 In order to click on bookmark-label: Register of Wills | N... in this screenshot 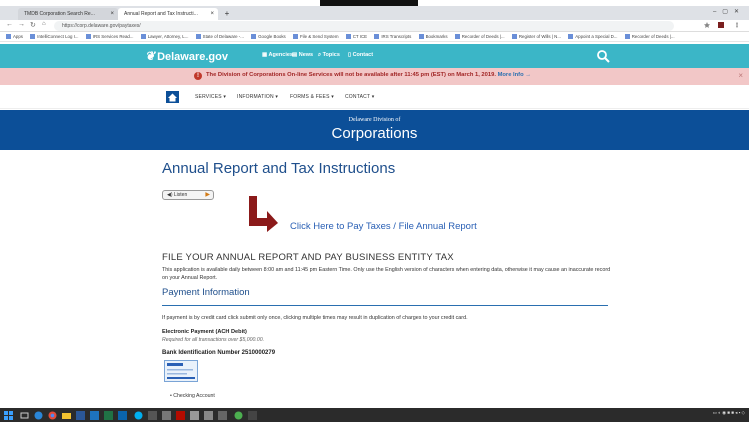, I will do `click(540, 36)`.